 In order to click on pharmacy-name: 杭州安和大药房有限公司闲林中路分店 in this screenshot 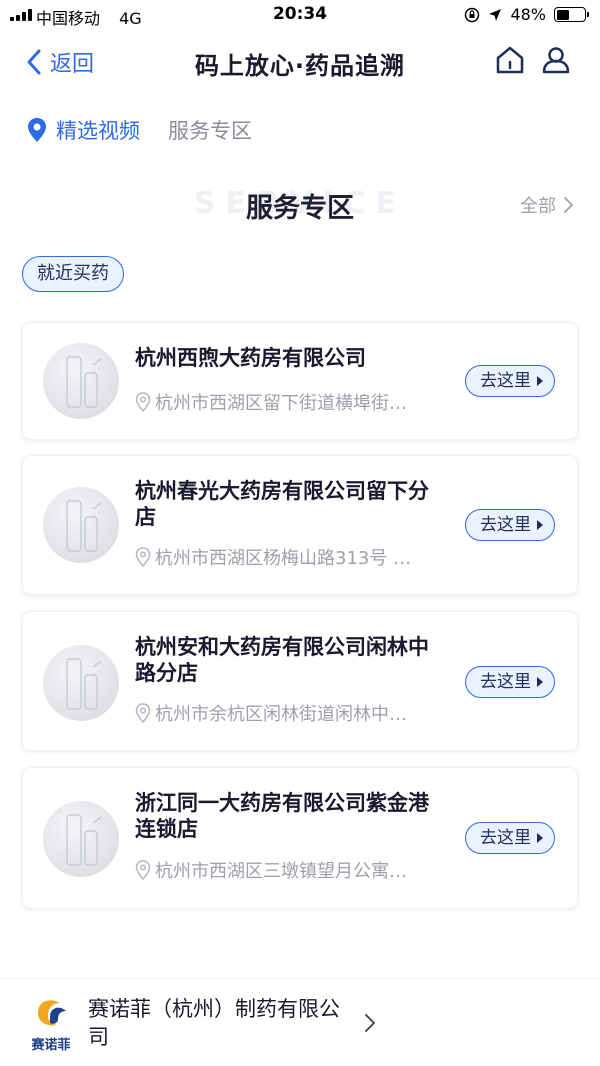, I will do `click(282, 660)`.